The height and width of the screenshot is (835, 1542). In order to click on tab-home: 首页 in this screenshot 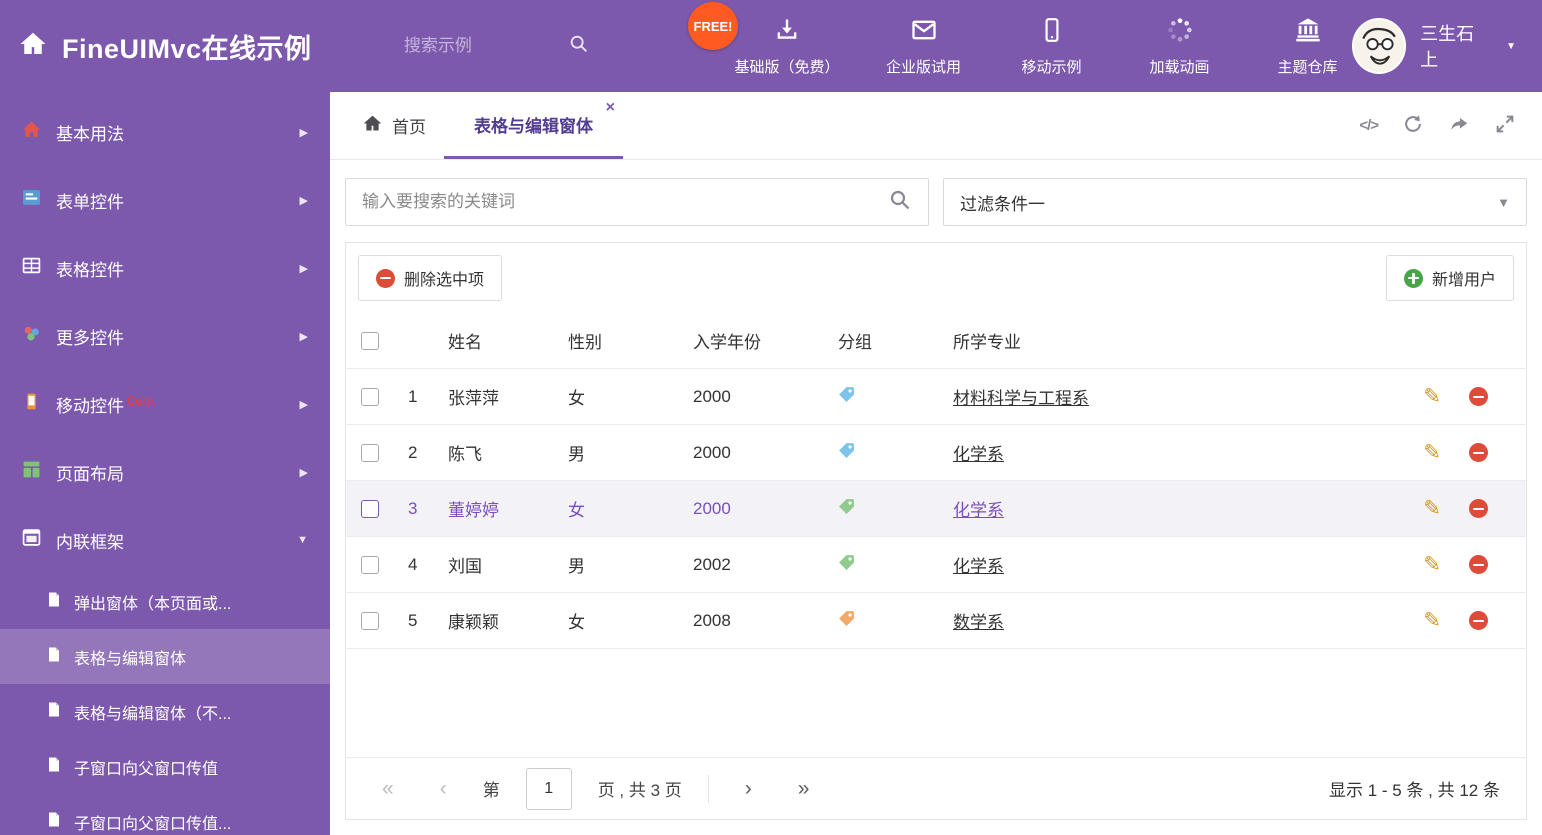, I will do `click(394, 125)`.